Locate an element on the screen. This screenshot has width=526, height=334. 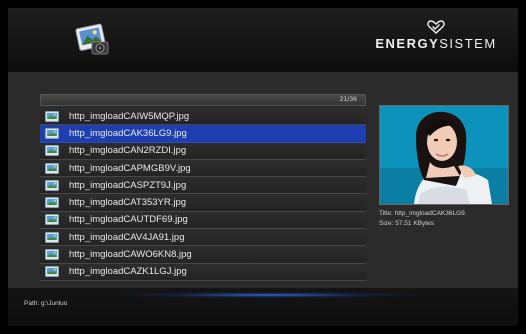
file-name: http_imgloadCAN2RZDI.jpg is located at coordinates (128, 151).